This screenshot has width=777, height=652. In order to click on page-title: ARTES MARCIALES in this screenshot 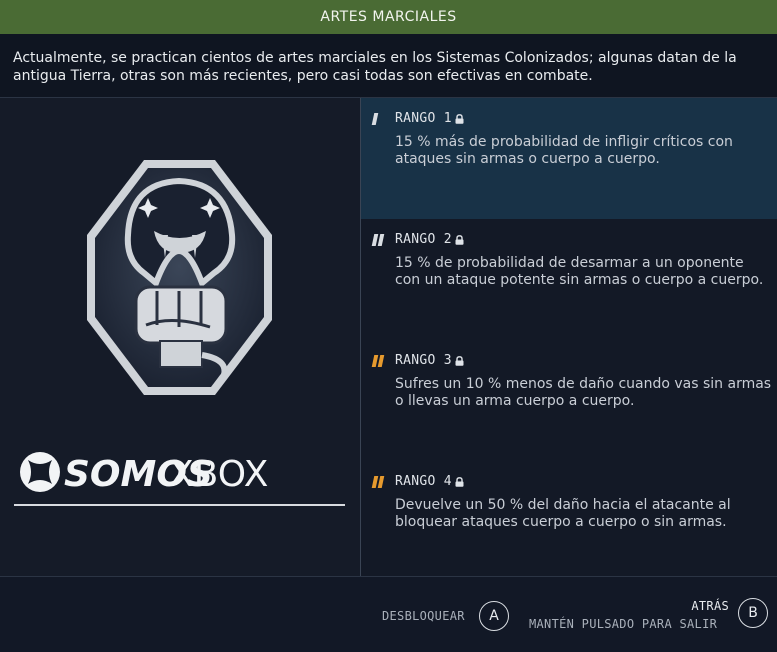, I will do `click(388, 17)`.